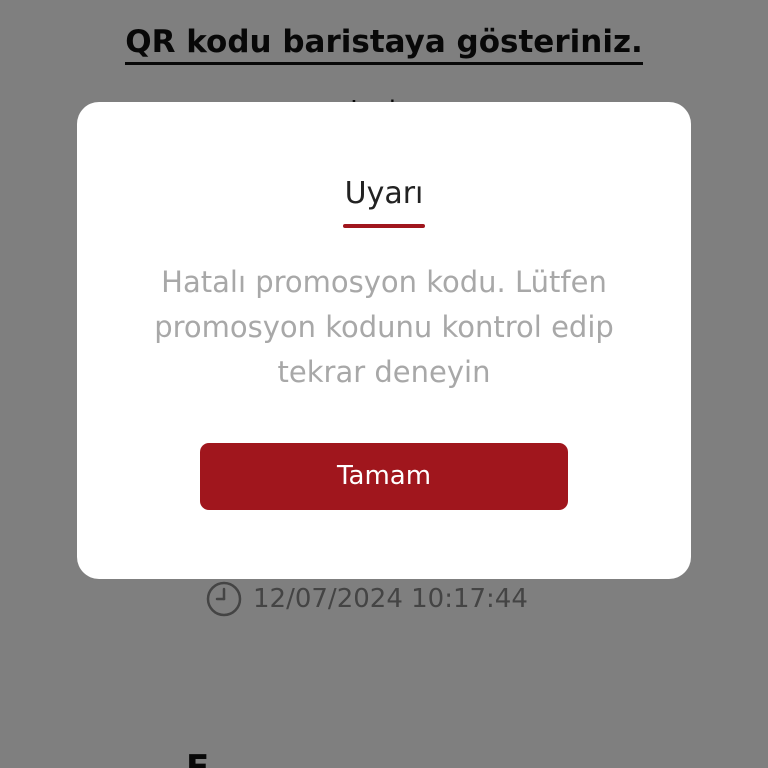 This screenshot has height=768, width=768. I want to click on dialog-title-underline, so click(384, 226).